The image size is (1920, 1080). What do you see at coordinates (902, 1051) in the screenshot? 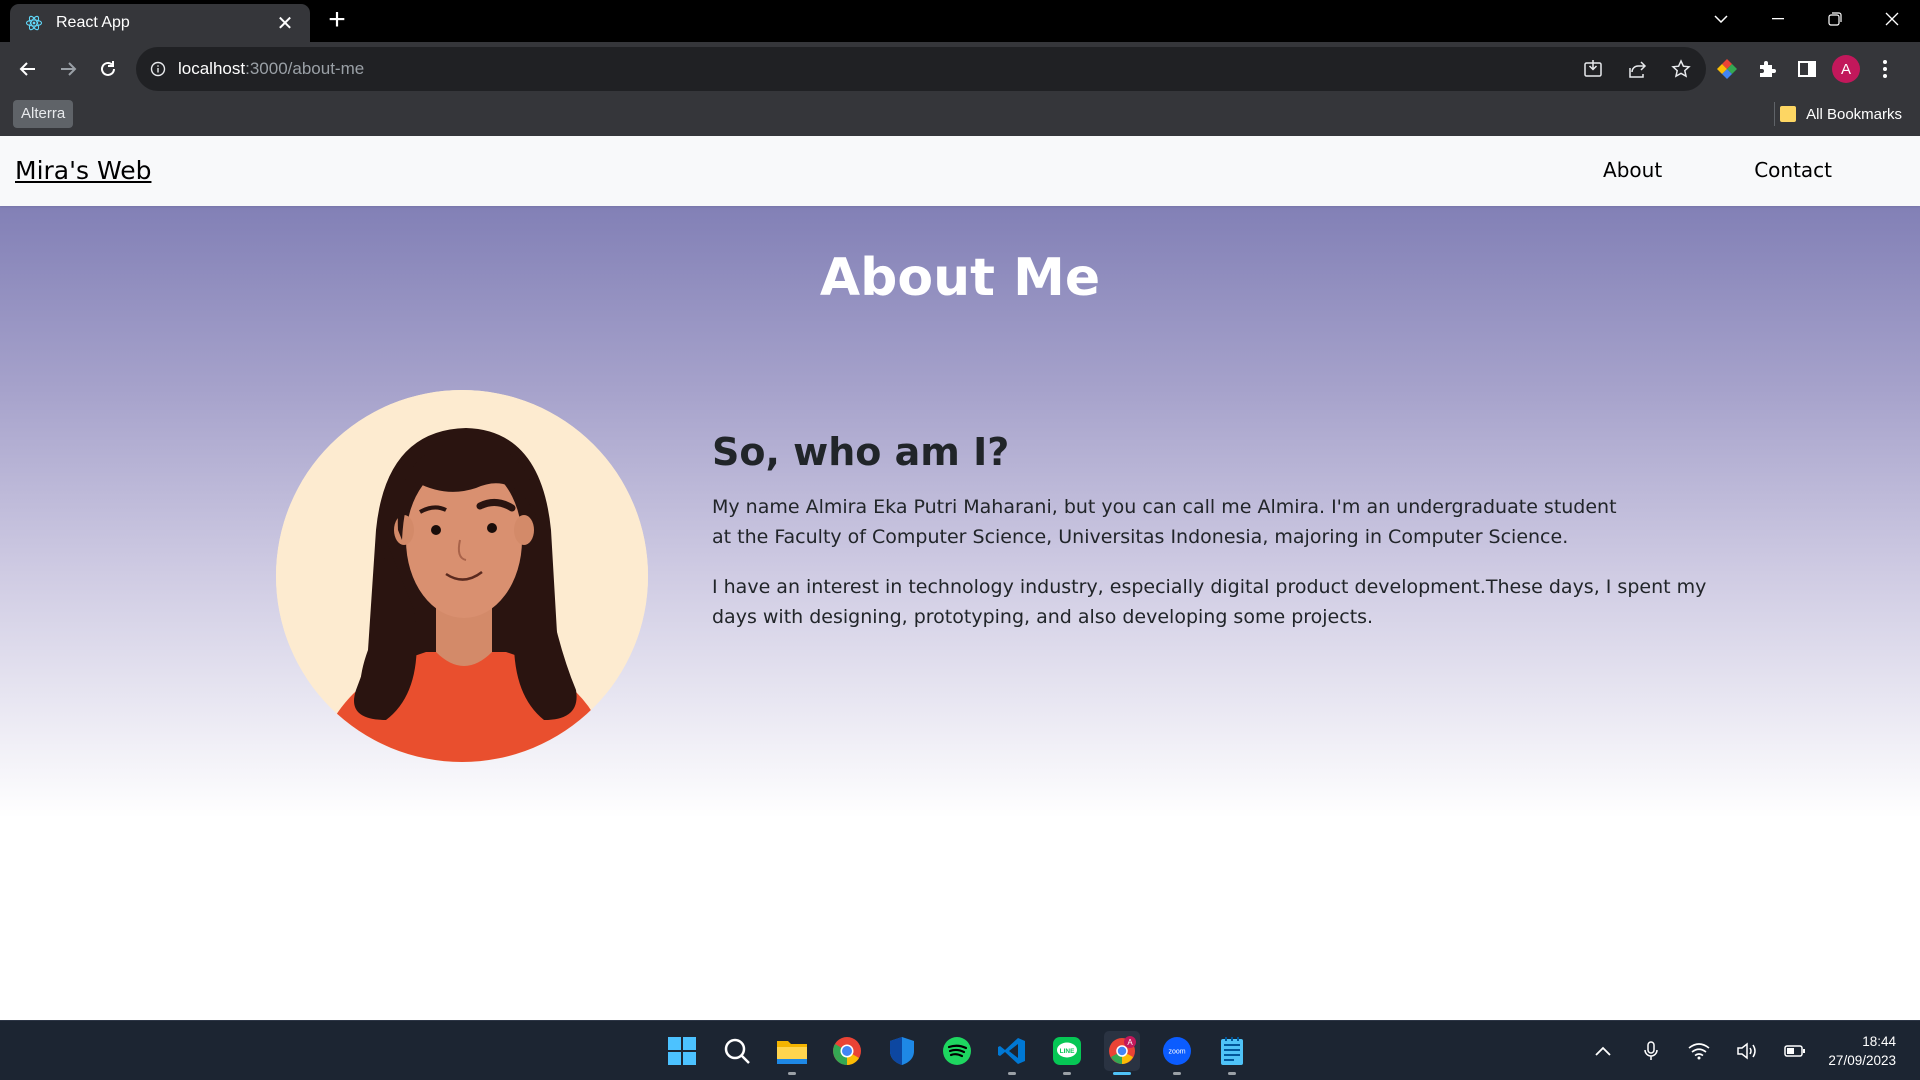
I see `windows-security-icon` at bounding box center [902, 1051].